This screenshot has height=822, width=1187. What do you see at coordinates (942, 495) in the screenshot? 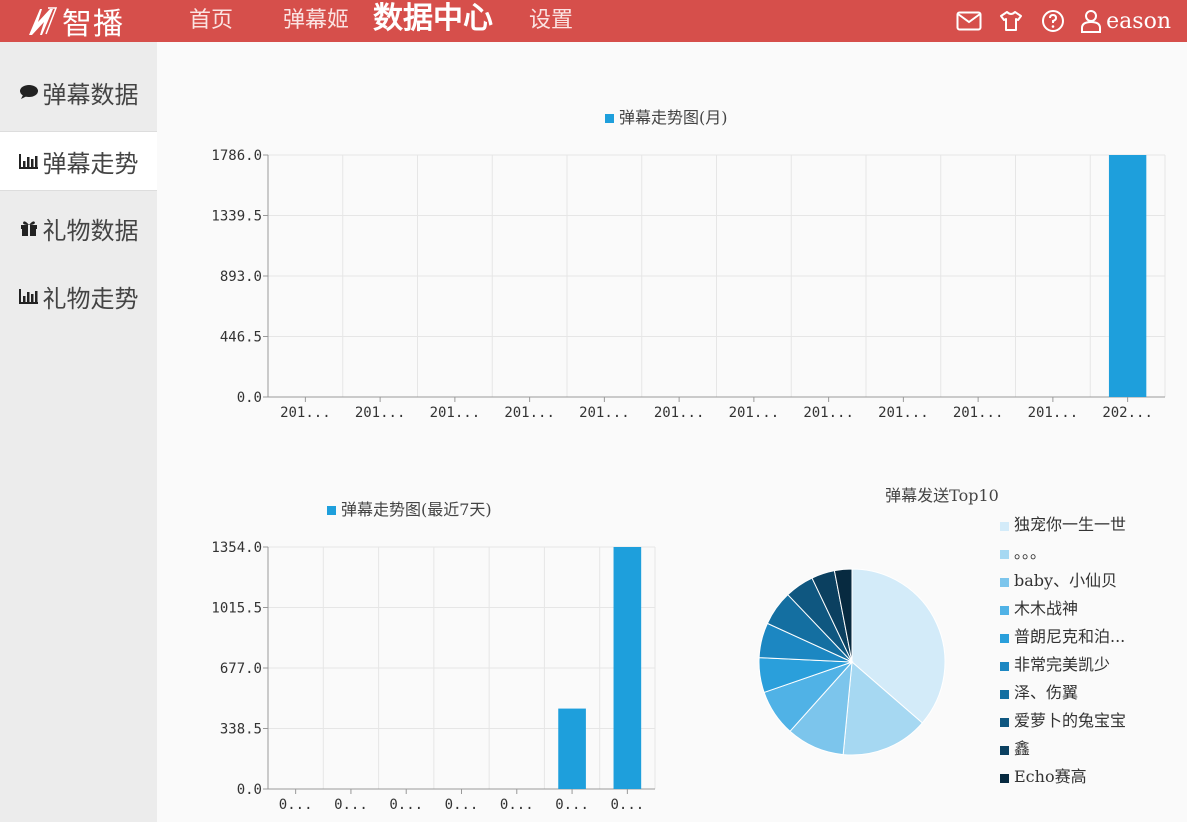
I see `pie-title: 弹幕发送Top10` at bounding box center [942, 495].